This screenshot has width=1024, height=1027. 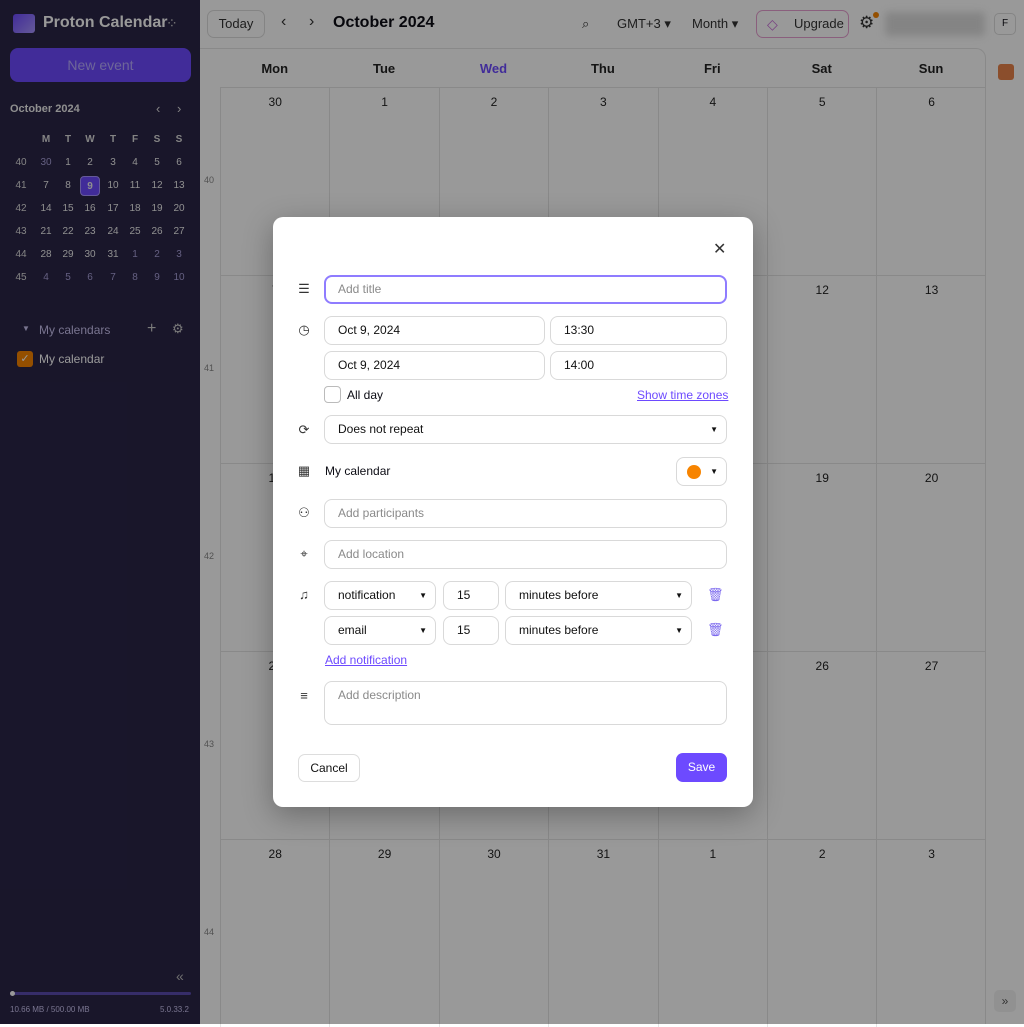 What do you see at coordinates (638, 330) in the screenshot?
I see `start-time-input: 13:30` at bounding box center [638, 330].